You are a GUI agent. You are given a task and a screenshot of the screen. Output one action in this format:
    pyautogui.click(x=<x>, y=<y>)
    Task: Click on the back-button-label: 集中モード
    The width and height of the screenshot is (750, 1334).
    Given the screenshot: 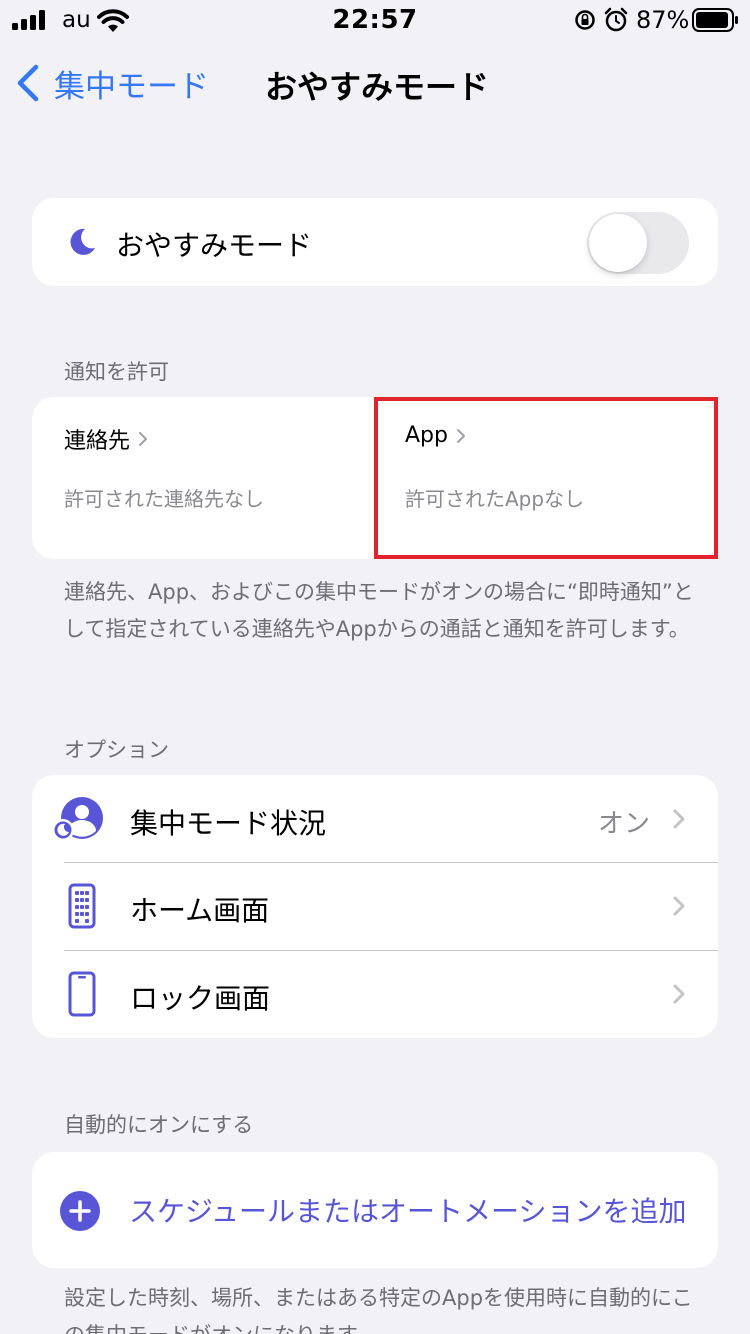 What is the action you would take?
    pyautogui.click(x=131, y=86)
    